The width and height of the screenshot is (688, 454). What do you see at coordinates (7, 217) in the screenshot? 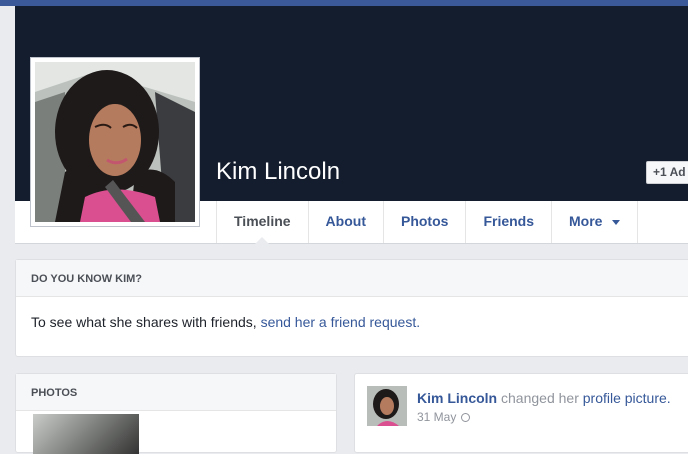
I see `left-margin` at bounding box center [7, 217].